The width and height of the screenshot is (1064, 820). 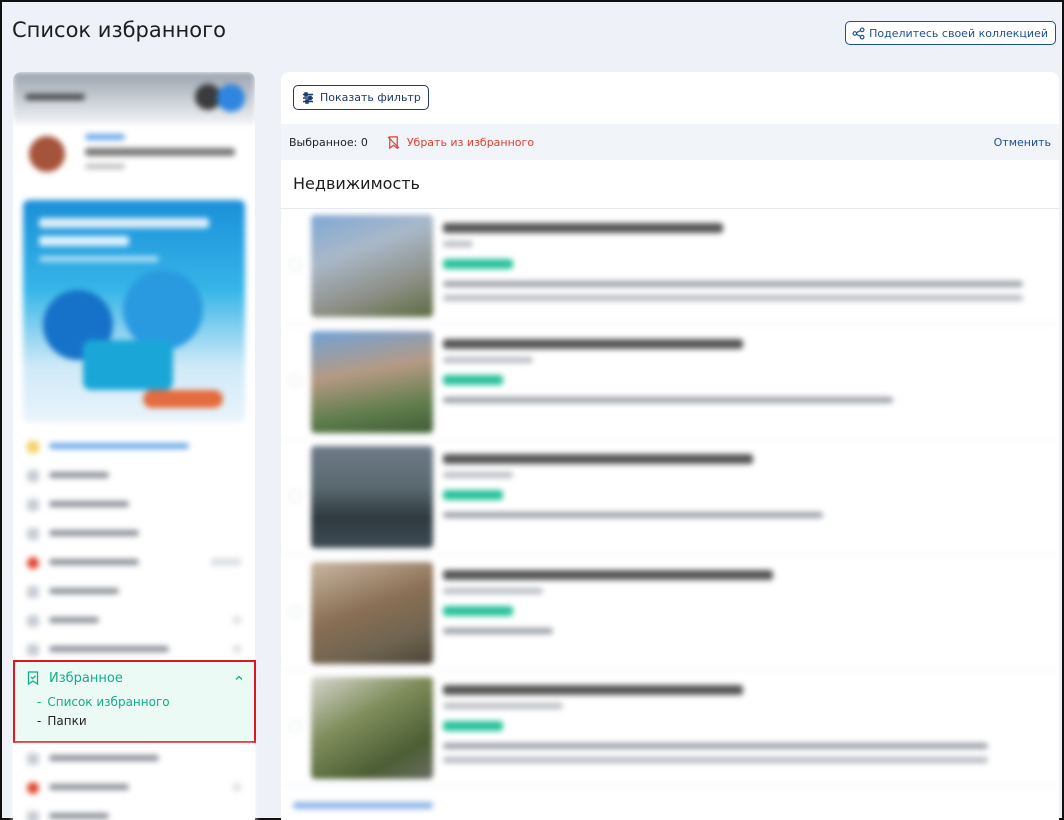 I want to click on sidebar-menu, so click(x=134, y=548).